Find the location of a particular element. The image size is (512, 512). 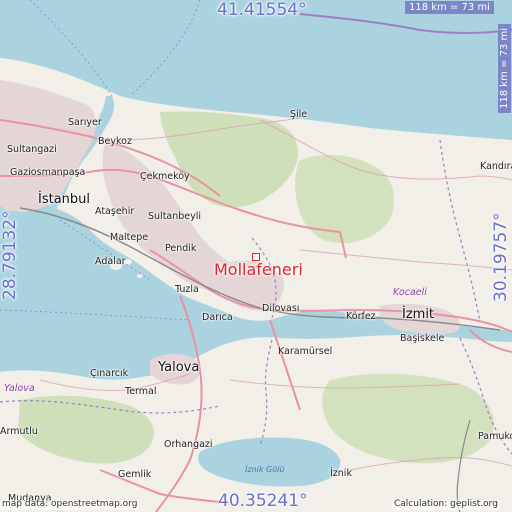

scale-horizontal: 118 km = 73 mi is located at coordinates (449, 7).